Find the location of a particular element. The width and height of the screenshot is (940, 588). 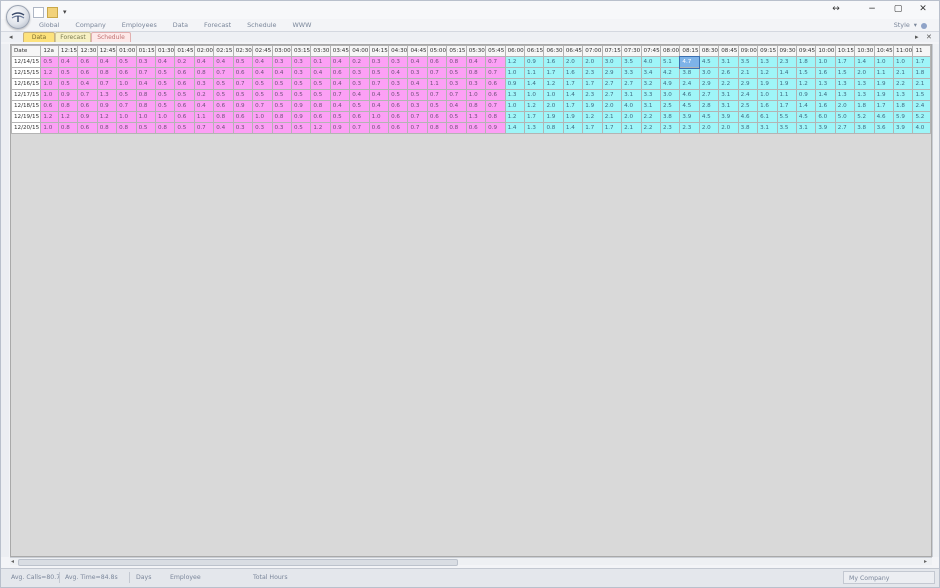

data-cell: 1.9 is located at coordinates (884, 84).